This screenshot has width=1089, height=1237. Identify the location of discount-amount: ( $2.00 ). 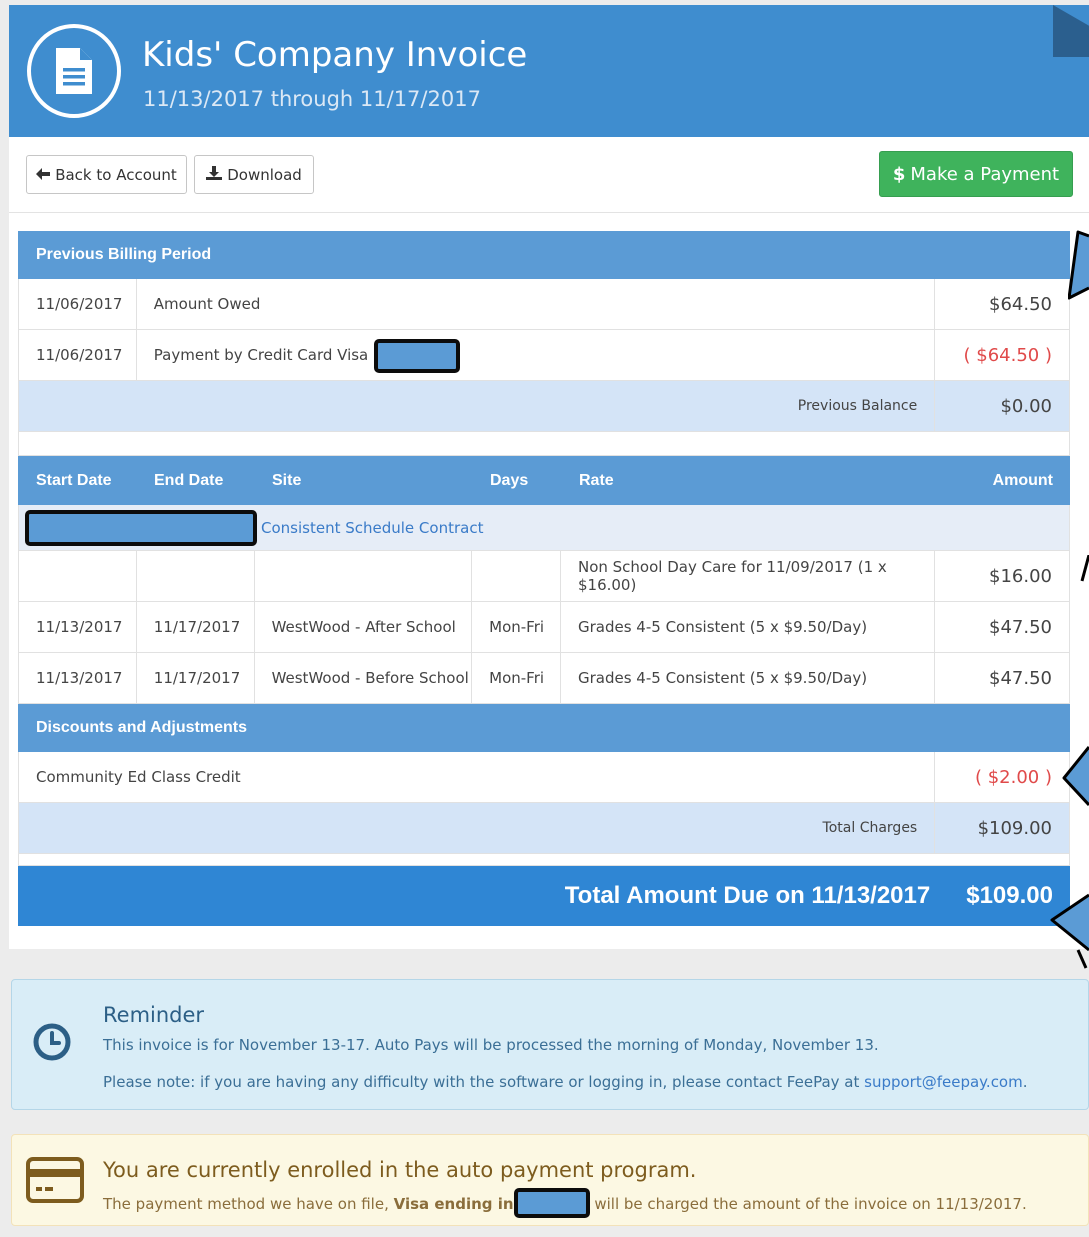
(1013, 777).